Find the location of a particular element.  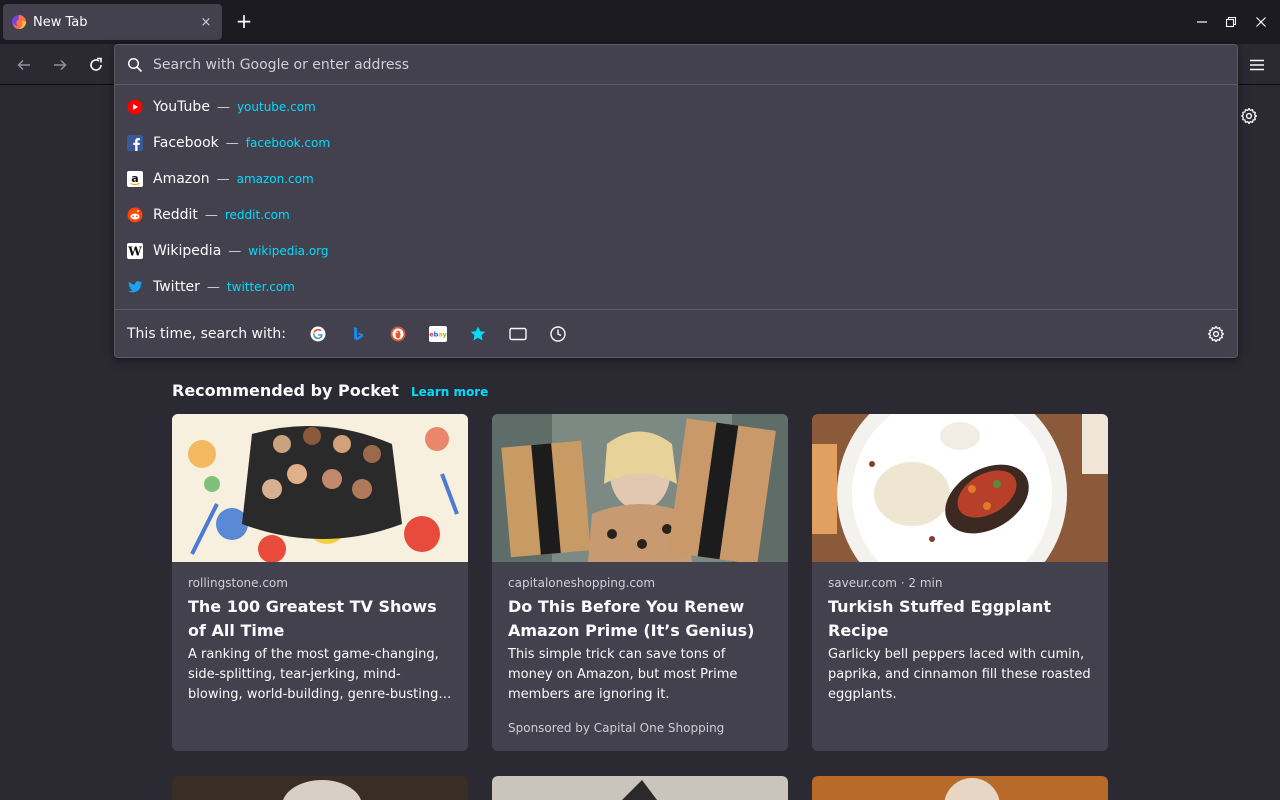

urlbar-input-row is located at coordinates (676, 65).